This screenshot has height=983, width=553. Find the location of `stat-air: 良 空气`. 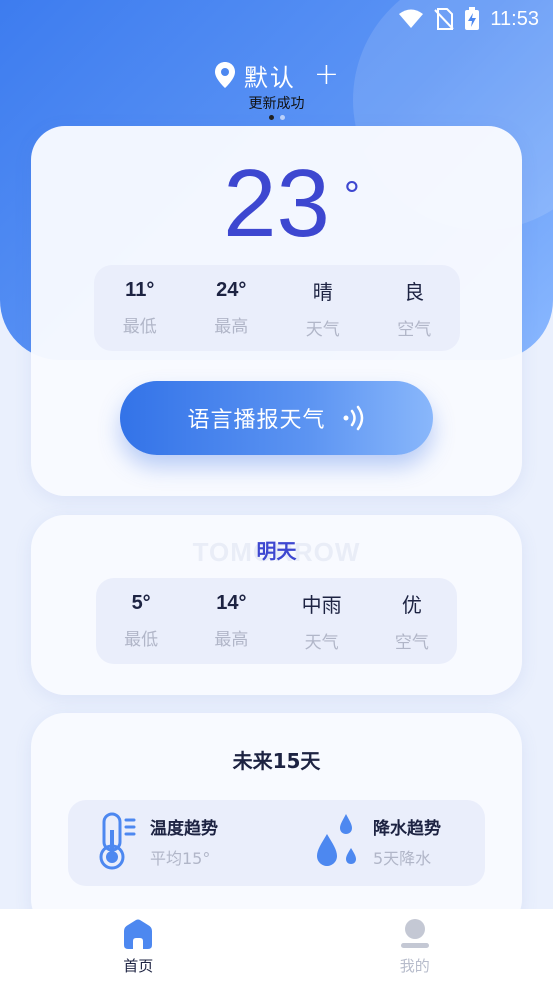

stat-air: 良 空气 is located at coordinates (414, 308).